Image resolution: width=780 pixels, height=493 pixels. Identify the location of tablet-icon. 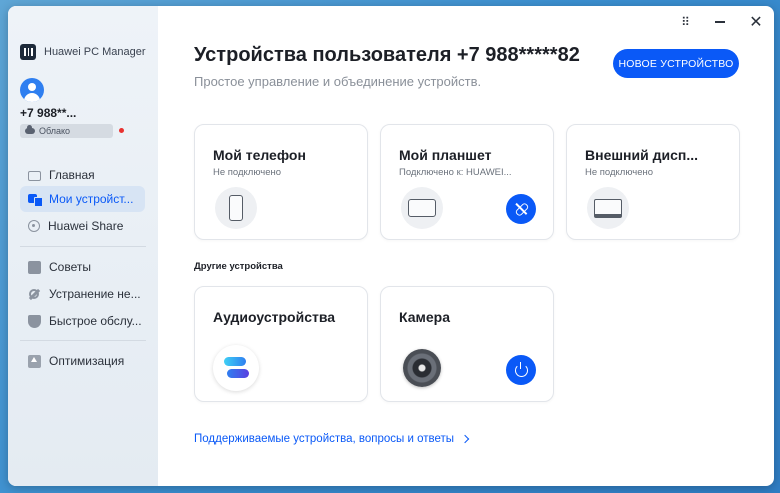
(422, 208).